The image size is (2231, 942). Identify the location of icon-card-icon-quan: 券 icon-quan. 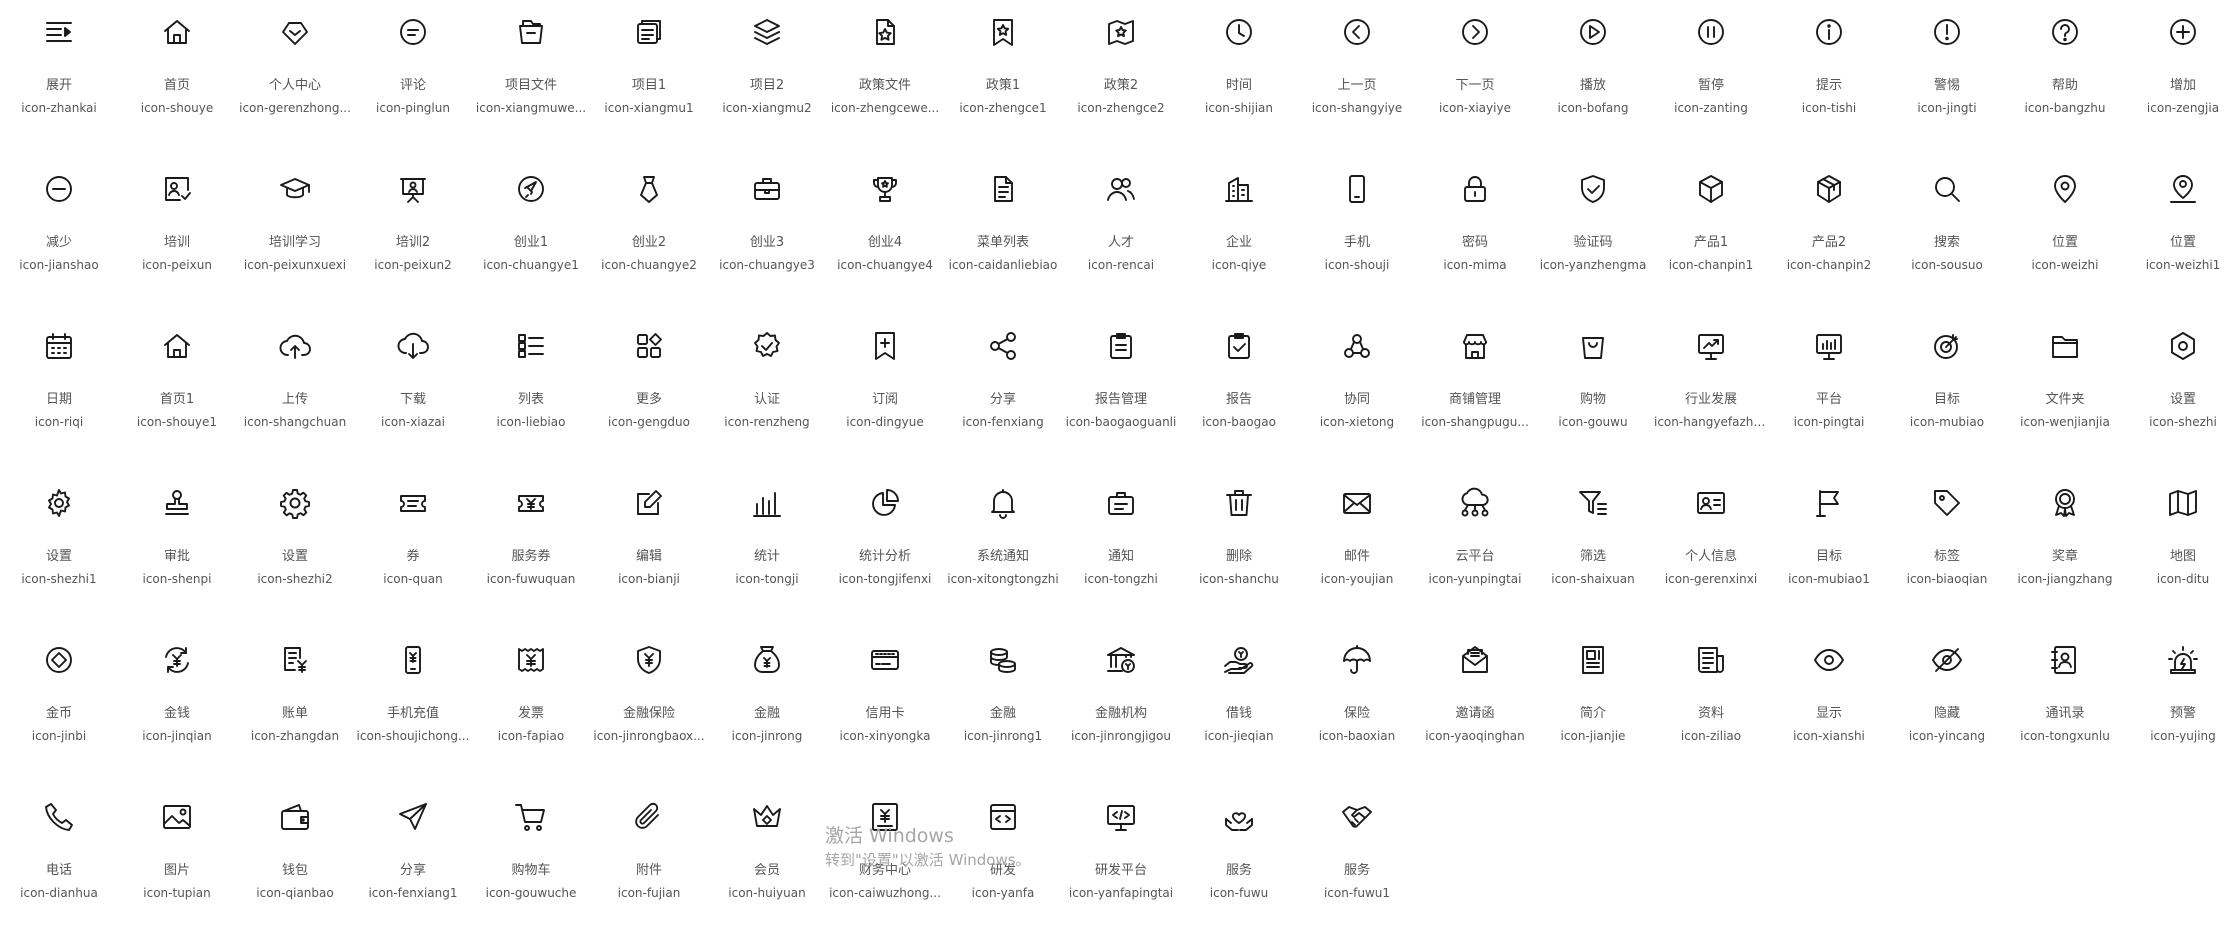
(413, 549).